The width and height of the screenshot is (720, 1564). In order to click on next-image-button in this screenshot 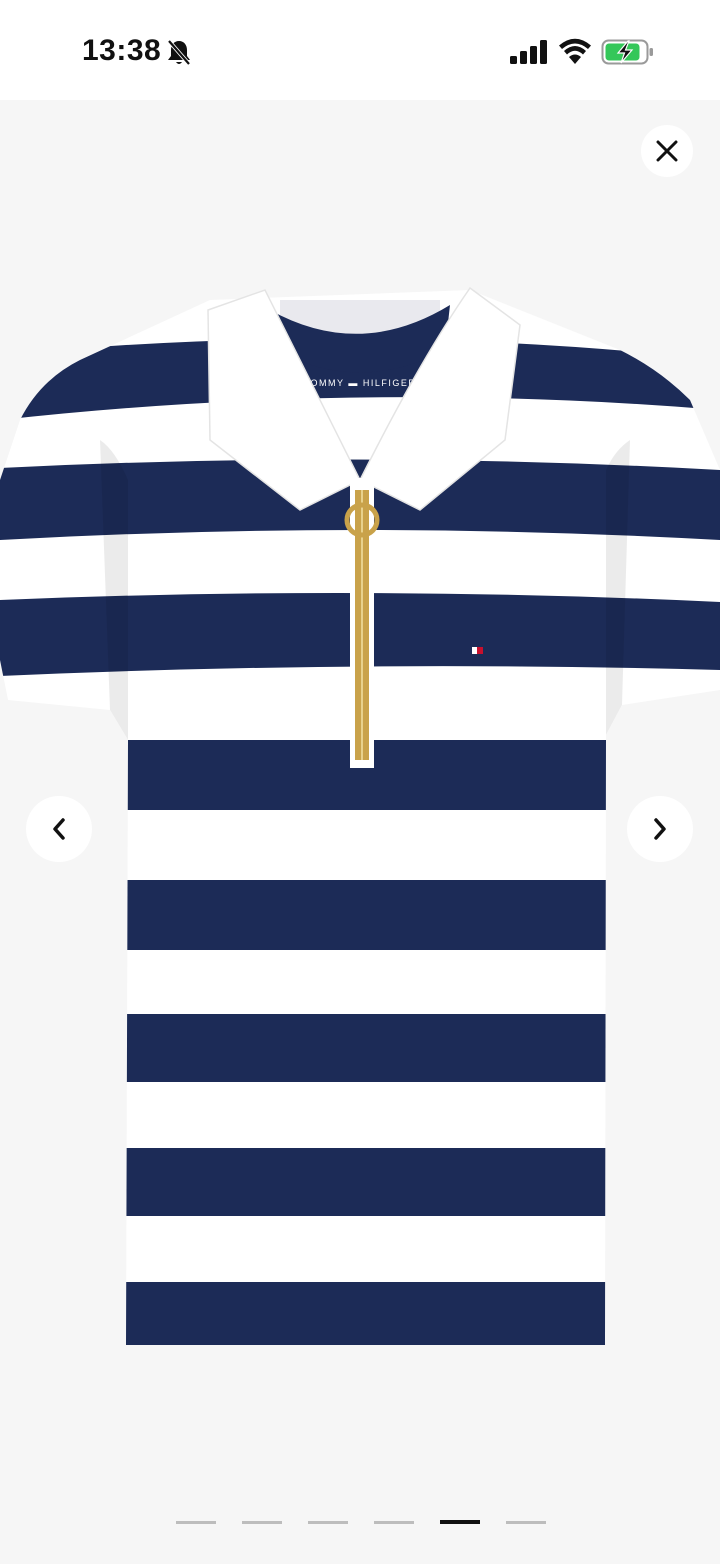, I will do `click(660, 829)`.